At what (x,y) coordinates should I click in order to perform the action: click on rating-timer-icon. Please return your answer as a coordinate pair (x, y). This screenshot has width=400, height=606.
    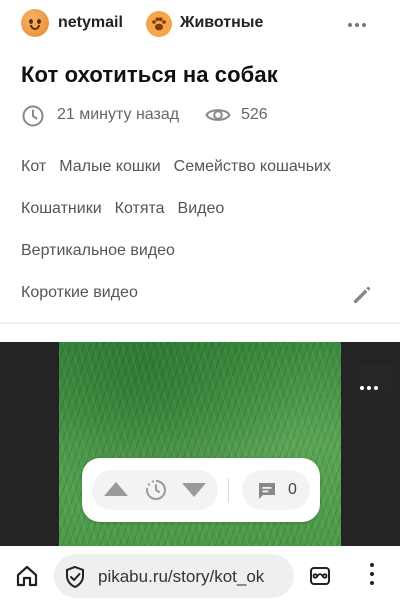
    Looking at the image, I should click on (156, 490).